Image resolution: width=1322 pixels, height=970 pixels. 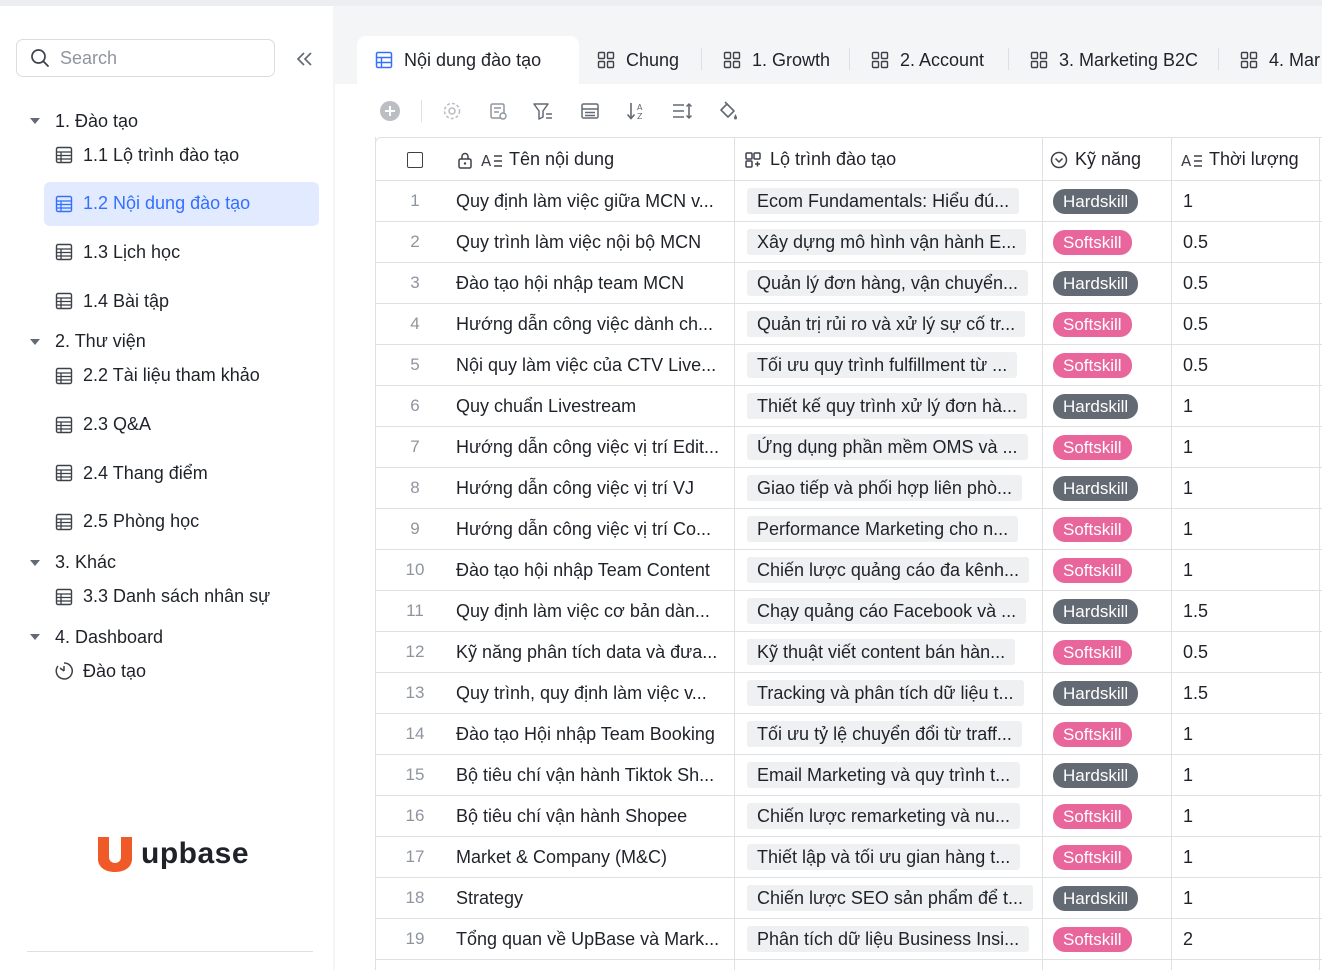 What do you see at coordinates (498, 111) in the screenshot?
I see `field-settings-icon` at bounding box center [498, 111].